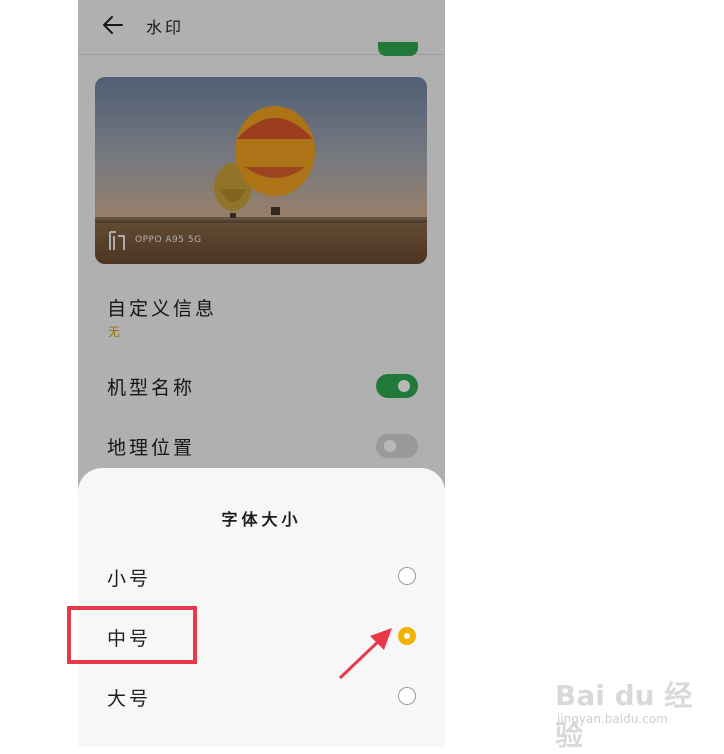  I want to click on option-label: 大号, so click(129, 699).